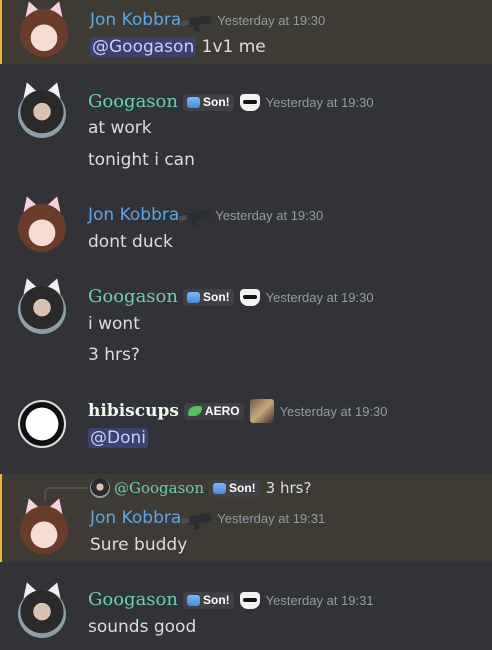 The width and height of the screenshot is (492, 650). What do you see at coordinates (213, 411) in the screenshot?
I see `guild-tag: AERO` at bounding box center [213, 411].